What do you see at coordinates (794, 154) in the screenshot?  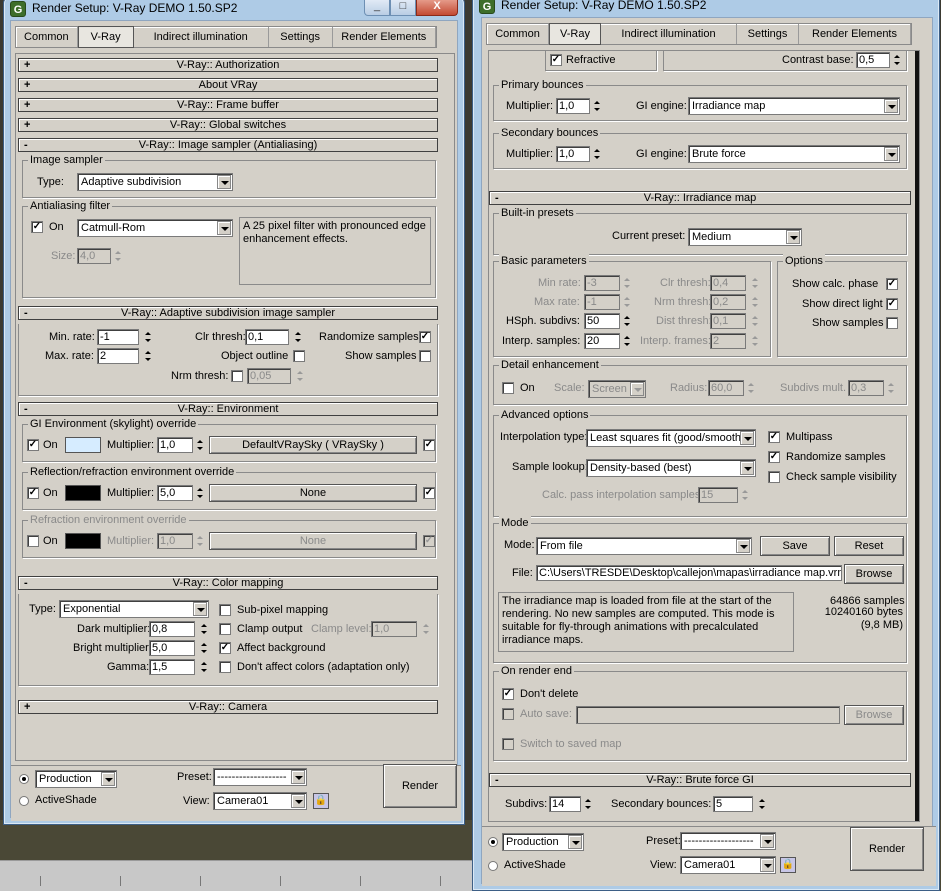 I see `secondary-gi-engine-dropdown: Brute force` at bounding box center [794, 154].